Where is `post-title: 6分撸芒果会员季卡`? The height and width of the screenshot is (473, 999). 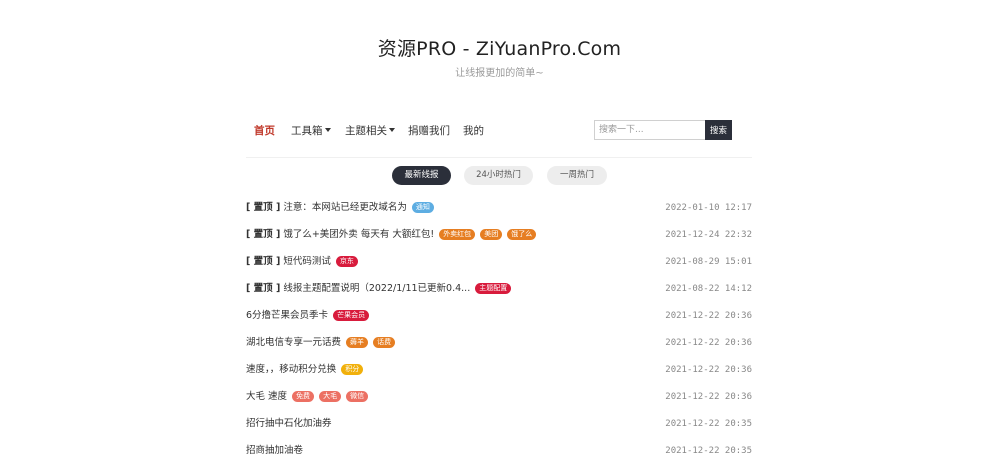
post-title: 6分撸芒果会员季卡 is located at coordinates (287, 315).